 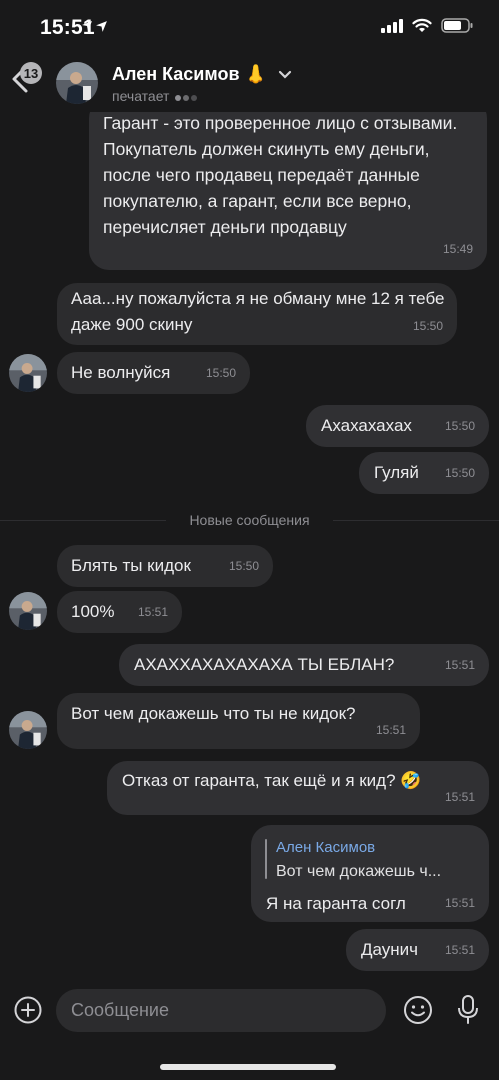 I want to click on message-text: Отказ от гаранта, так ещё и я кид? 🤣, so click(x=272, y=780).